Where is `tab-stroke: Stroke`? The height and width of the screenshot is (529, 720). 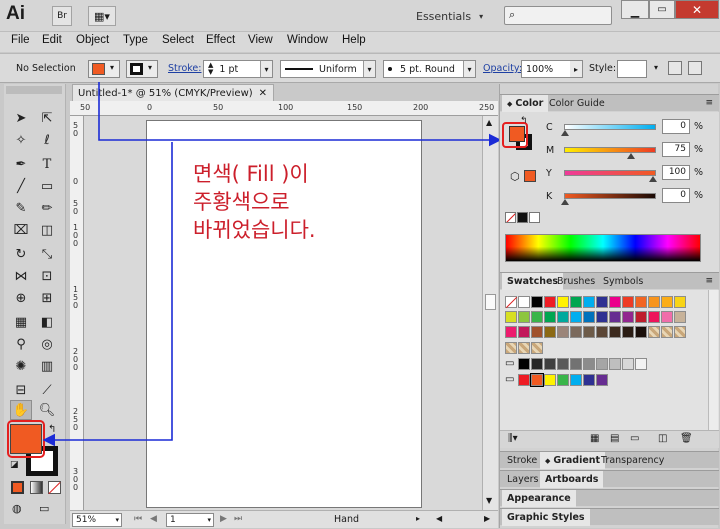
tab-stroke: Stroke is located at coordinates (522, 460).